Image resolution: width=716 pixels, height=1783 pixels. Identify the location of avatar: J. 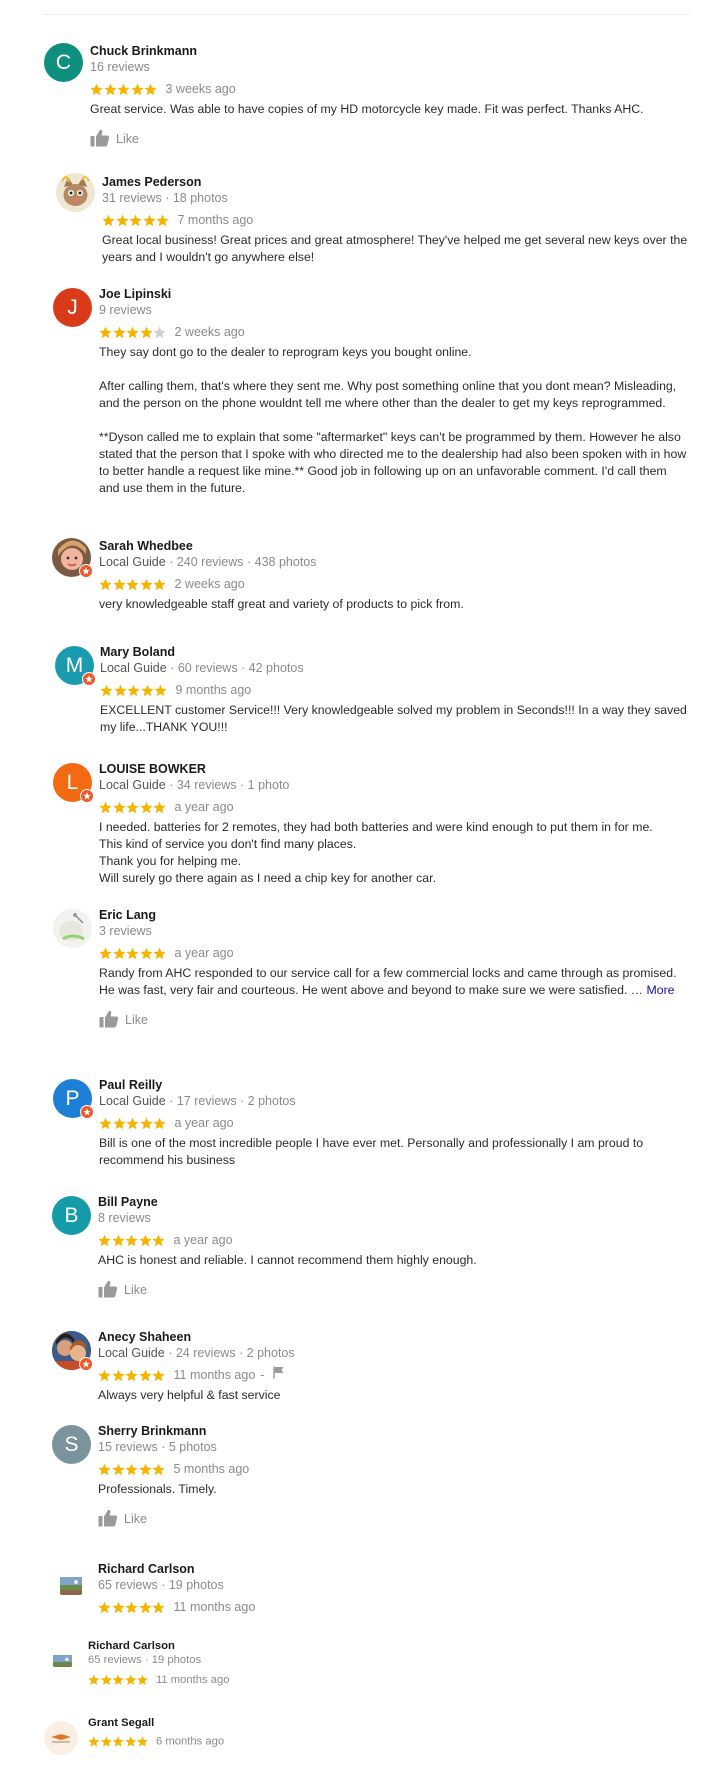
(72, 307).